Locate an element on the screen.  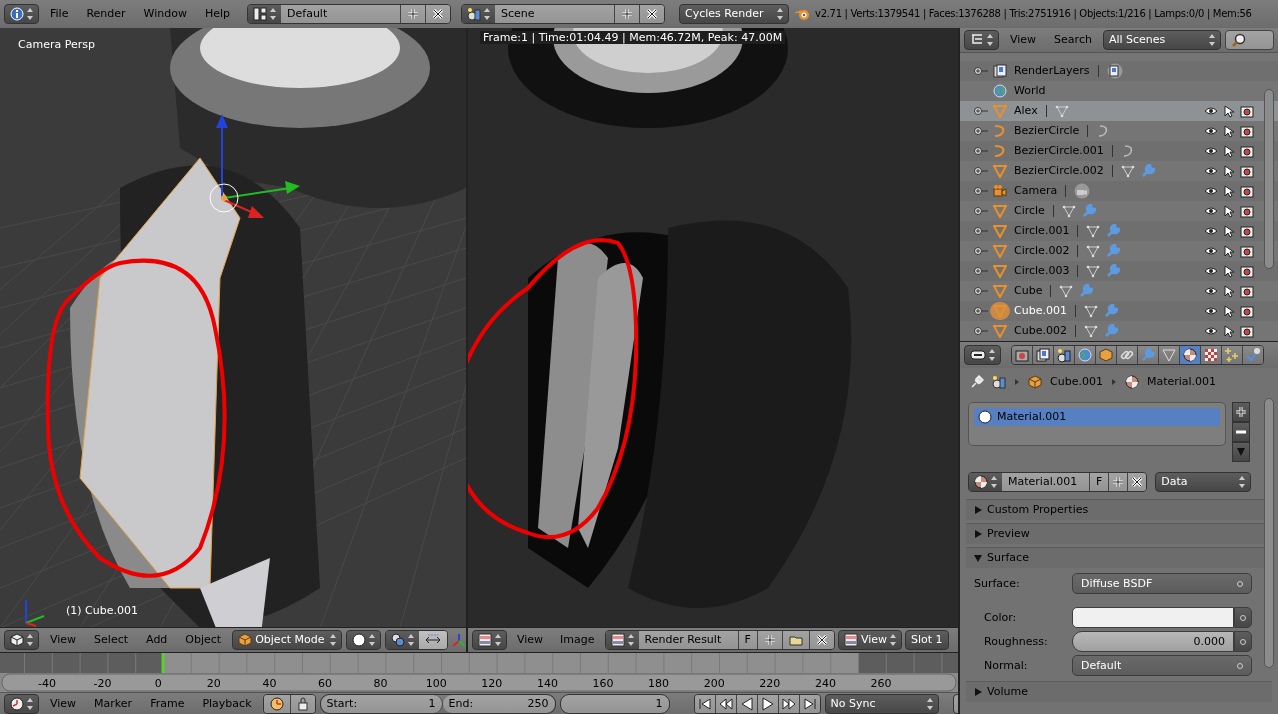
node-dropdown: Default is located at coordinates (1162, 665).